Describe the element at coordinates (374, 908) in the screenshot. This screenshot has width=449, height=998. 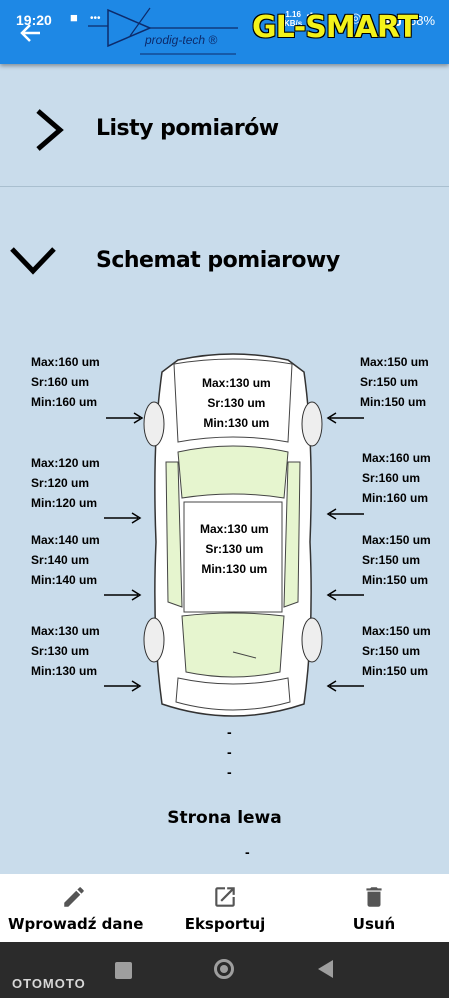
I see `delete-button: Usuń` at that location.